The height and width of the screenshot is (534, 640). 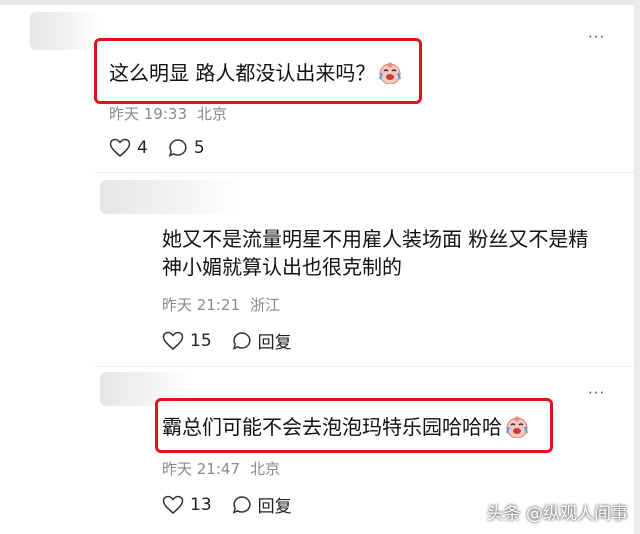 I want to click on comment-meta: 昨天 21:47 北京, so click(x=226, y=468).